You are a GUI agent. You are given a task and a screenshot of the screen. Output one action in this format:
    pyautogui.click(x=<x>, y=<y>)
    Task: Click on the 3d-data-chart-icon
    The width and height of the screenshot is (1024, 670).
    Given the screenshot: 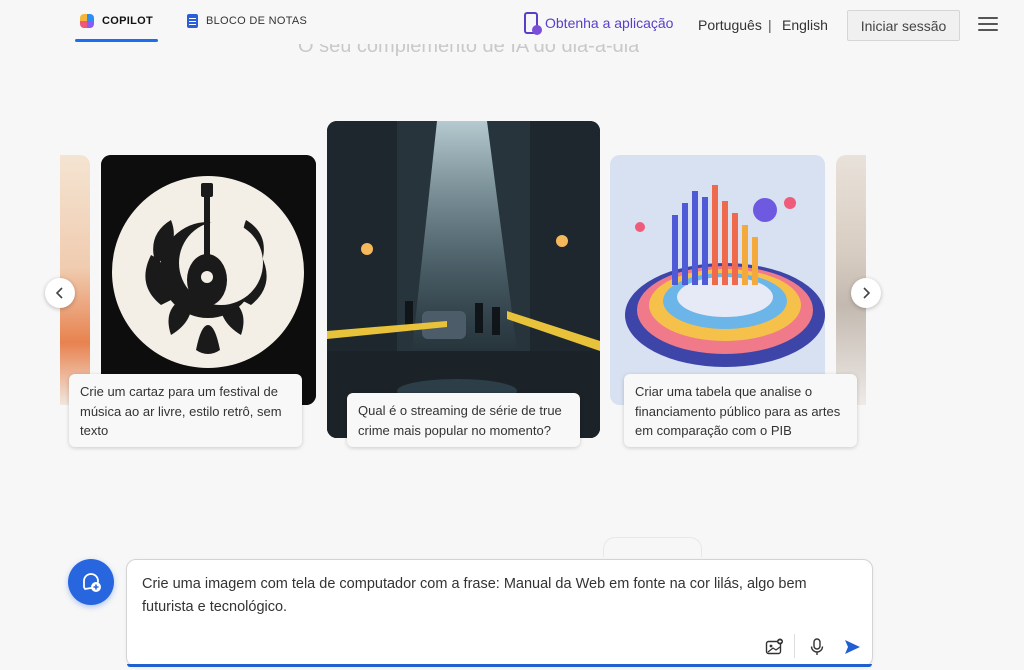 What is the action you would take?
    pyautogui.click(x=717, y=280)
    